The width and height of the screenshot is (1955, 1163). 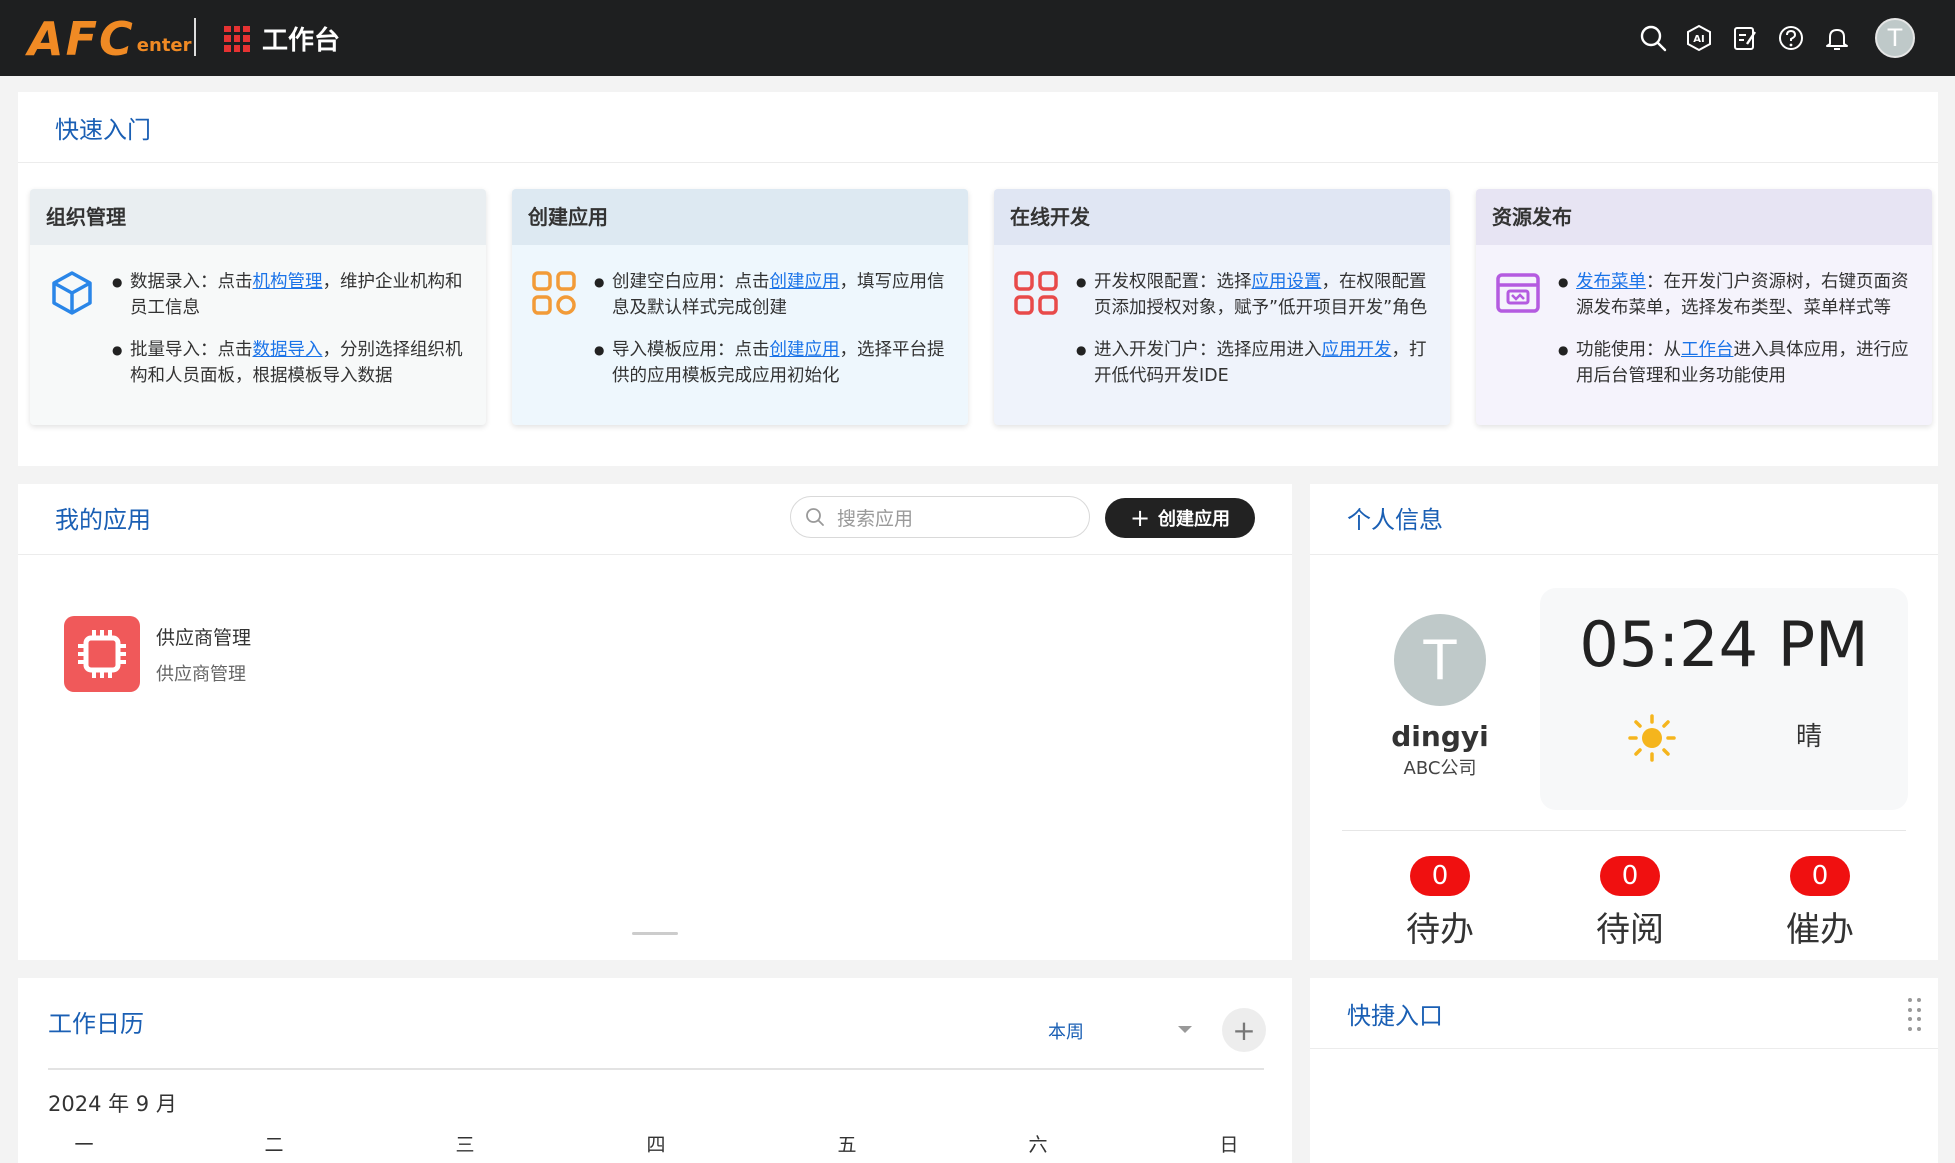 What do you see at coordinates (1724, 699) in the screenshot?
I see `clock-weather-card: 05:24 PM 晴` at bounding box center [1724, 699].